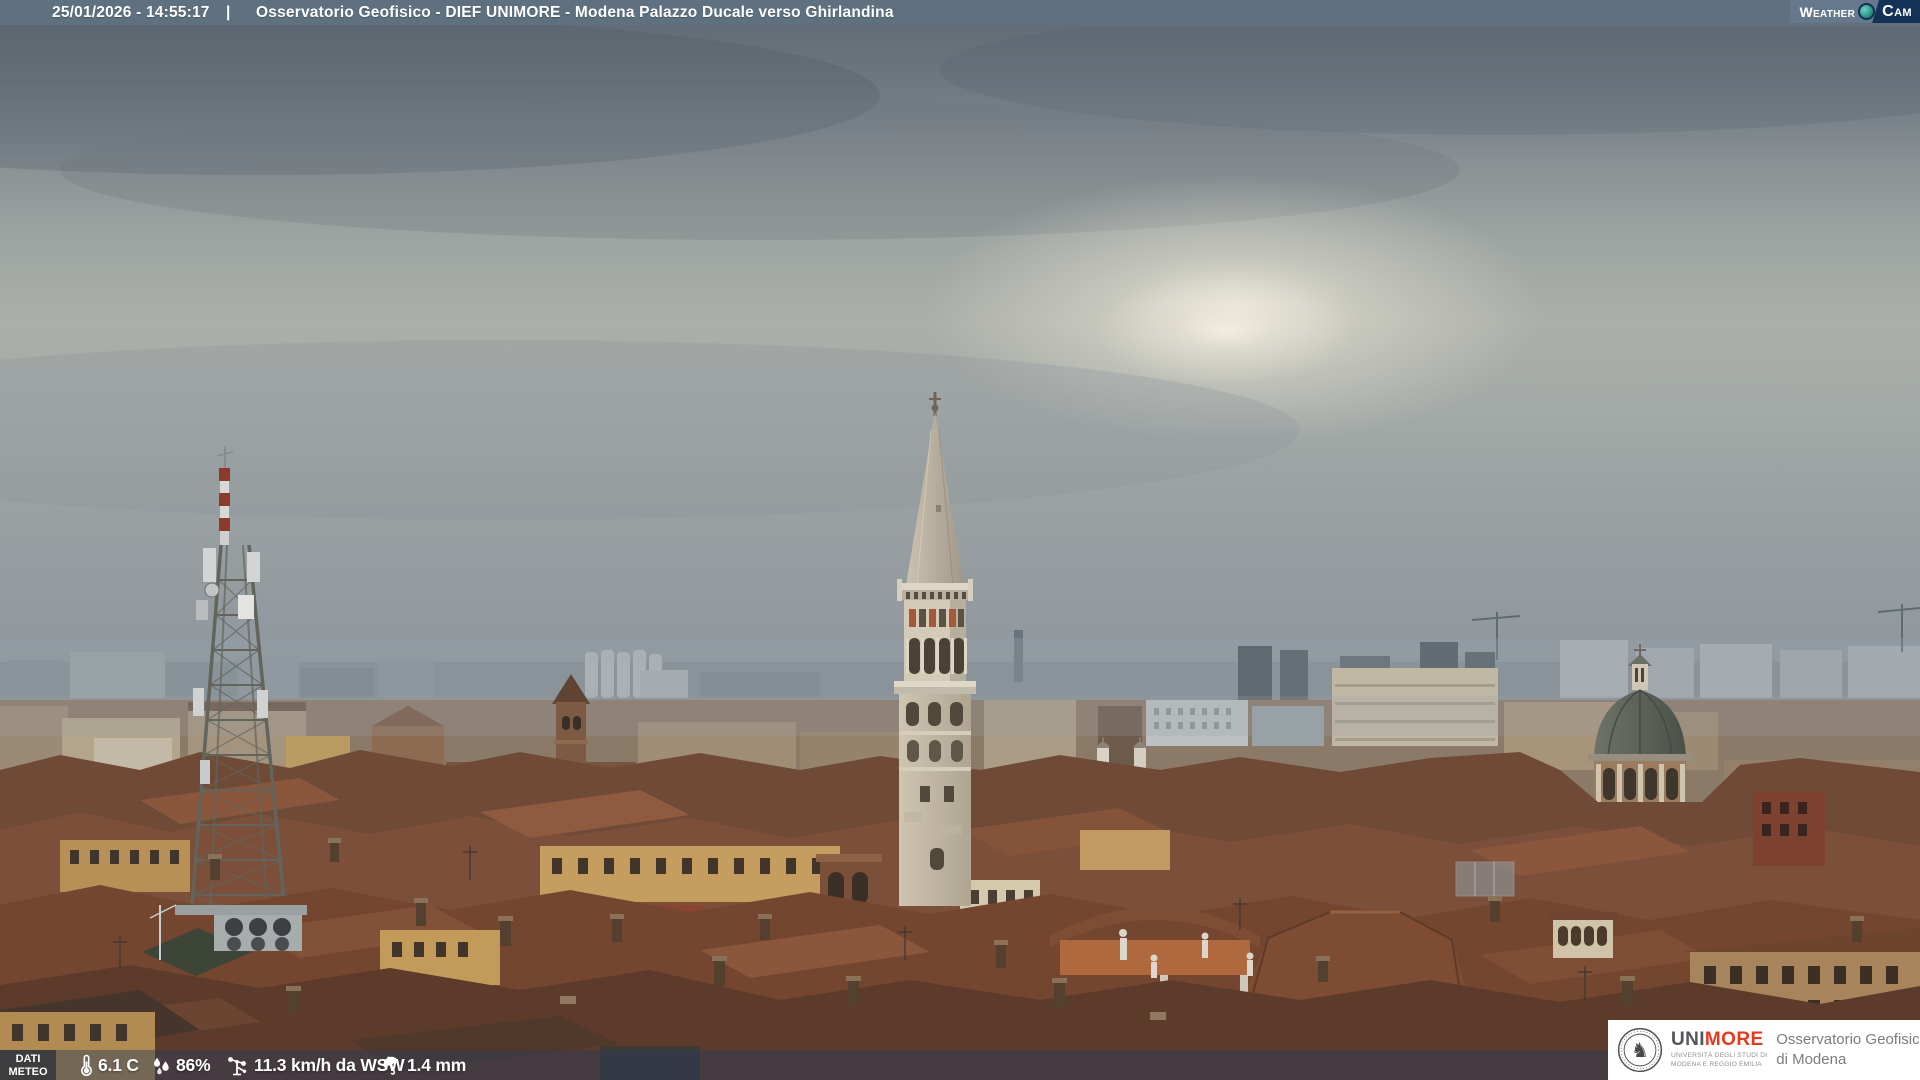  I want to click on weathercam-word-cam: Cam, so click(1897, 11).